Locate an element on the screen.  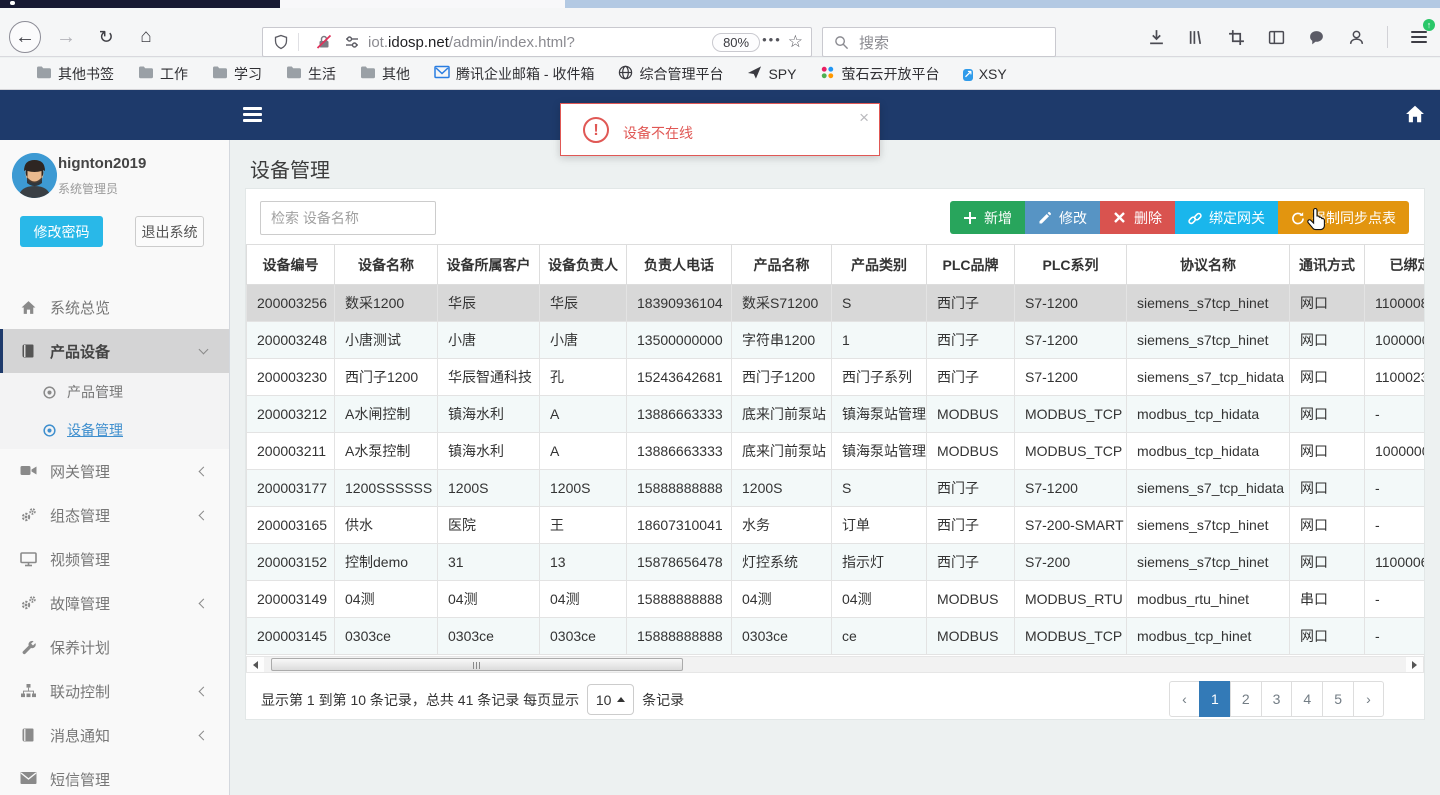
scroll-right-arrow is located at coordinates (1414, 664).